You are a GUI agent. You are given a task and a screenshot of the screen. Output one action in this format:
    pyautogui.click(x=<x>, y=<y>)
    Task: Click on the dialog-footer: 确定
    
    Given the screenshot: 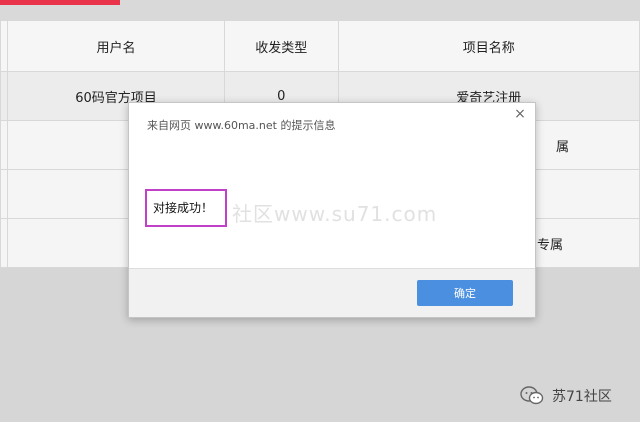 What is the action you would take?
    pyautogui.click(x=332, y=292)
    